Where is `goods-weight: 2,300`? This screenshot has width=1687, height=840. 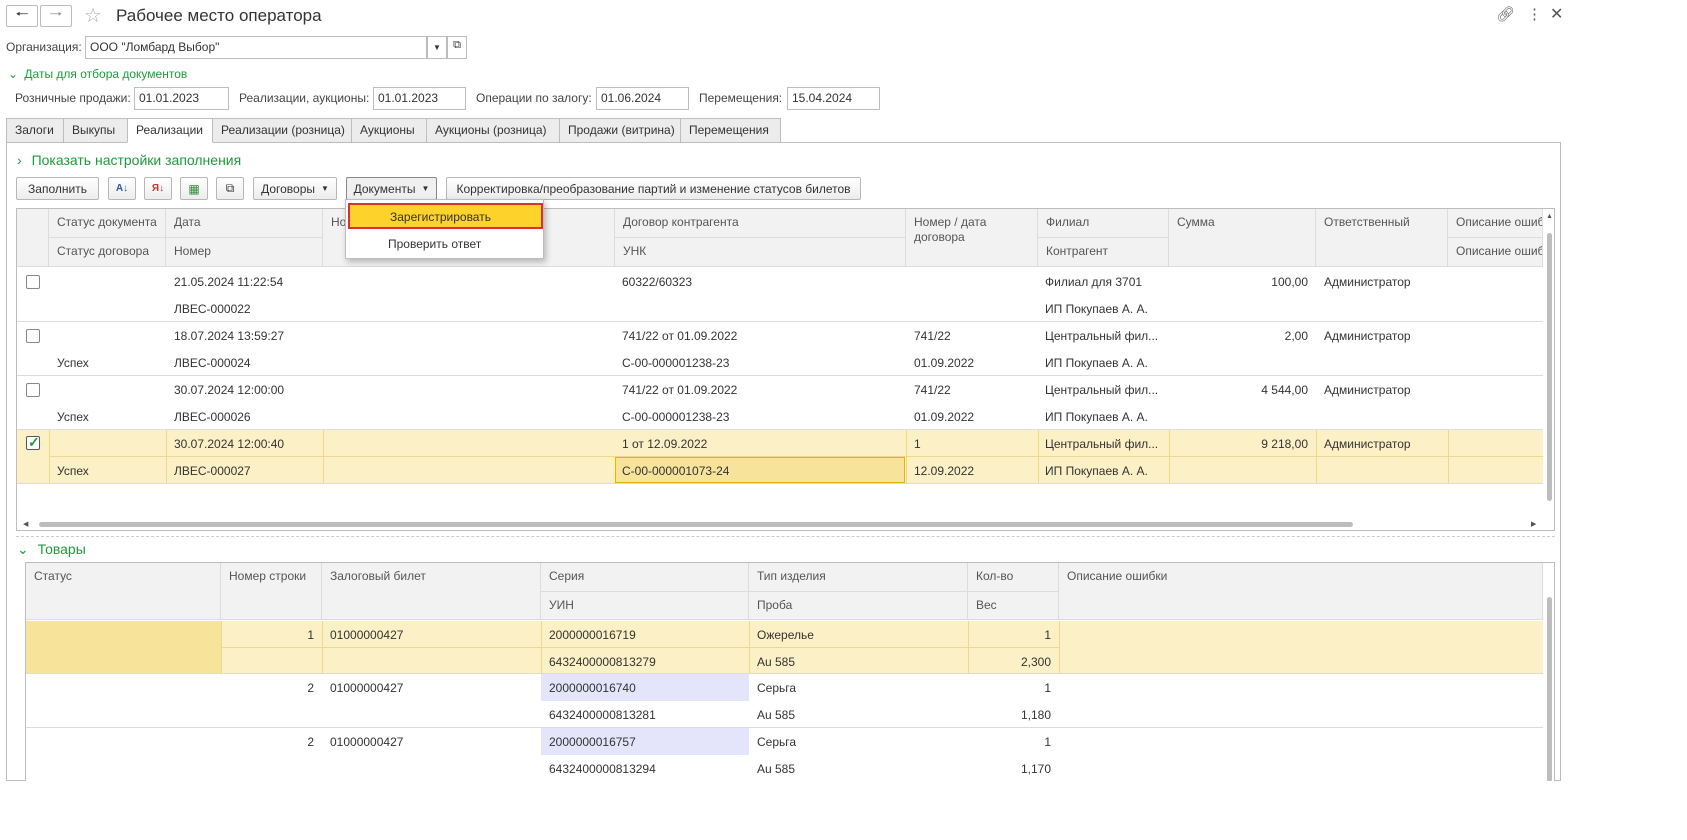 goods-weight: 2,300 is located at coordinates (1035, 662).